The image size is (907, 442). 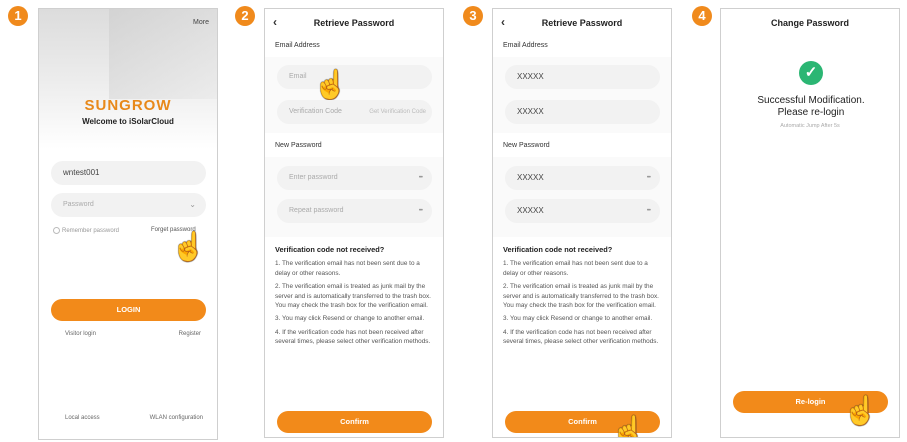 What do you see at coordinates (397, 112) in the screenshot?
I see `get-verification-code-button: Get Verification Code` at bounding box center [397, 112].